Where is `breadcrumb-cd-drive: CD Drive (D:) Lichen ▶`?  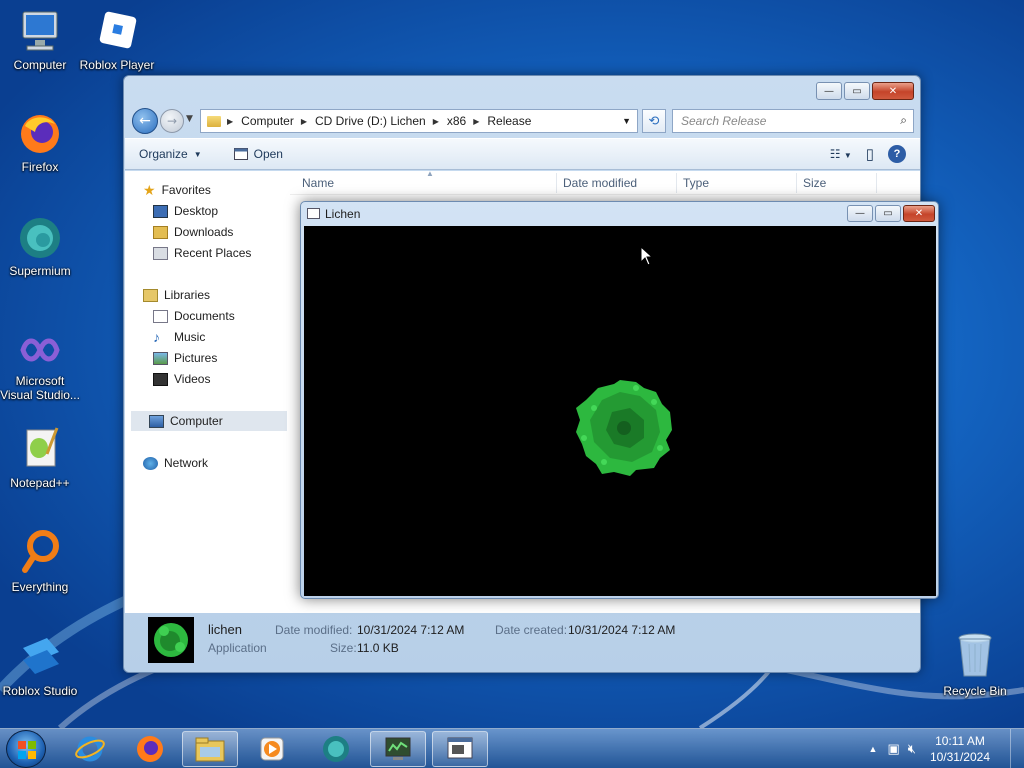
breadcrumb-cd-drive: CD Drive (D:) Lichen ▶ is located at coordinates (377, 121).